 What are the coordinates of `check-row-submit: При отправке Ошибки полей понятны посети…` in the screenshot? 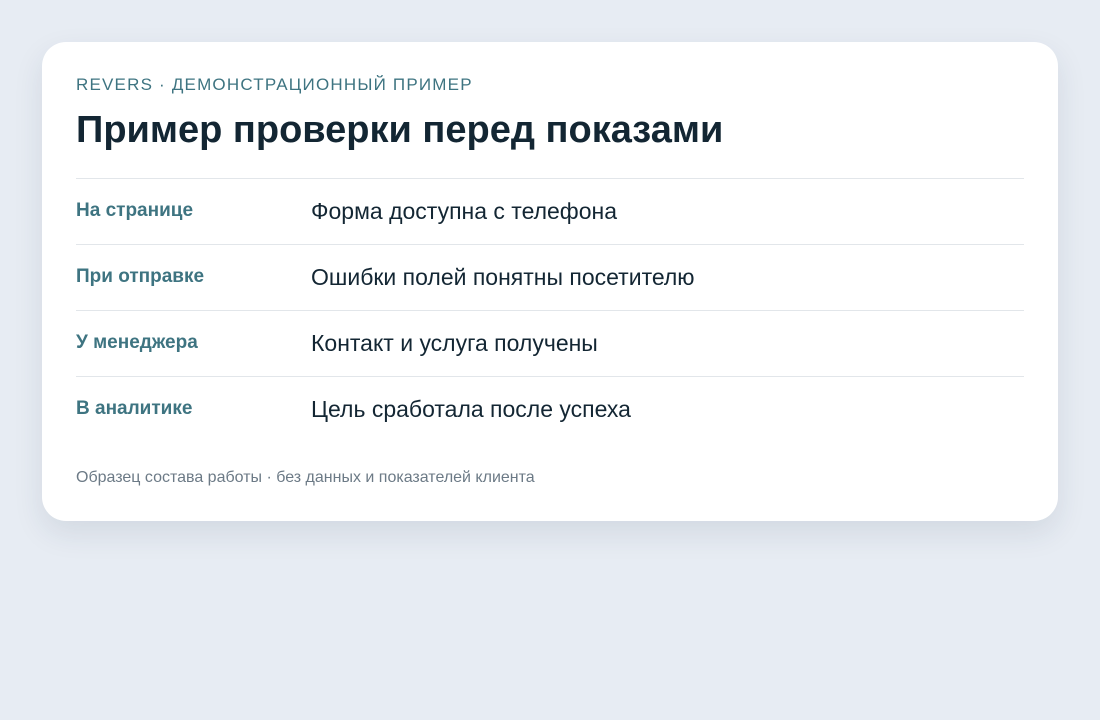 It's located at (550, 278).